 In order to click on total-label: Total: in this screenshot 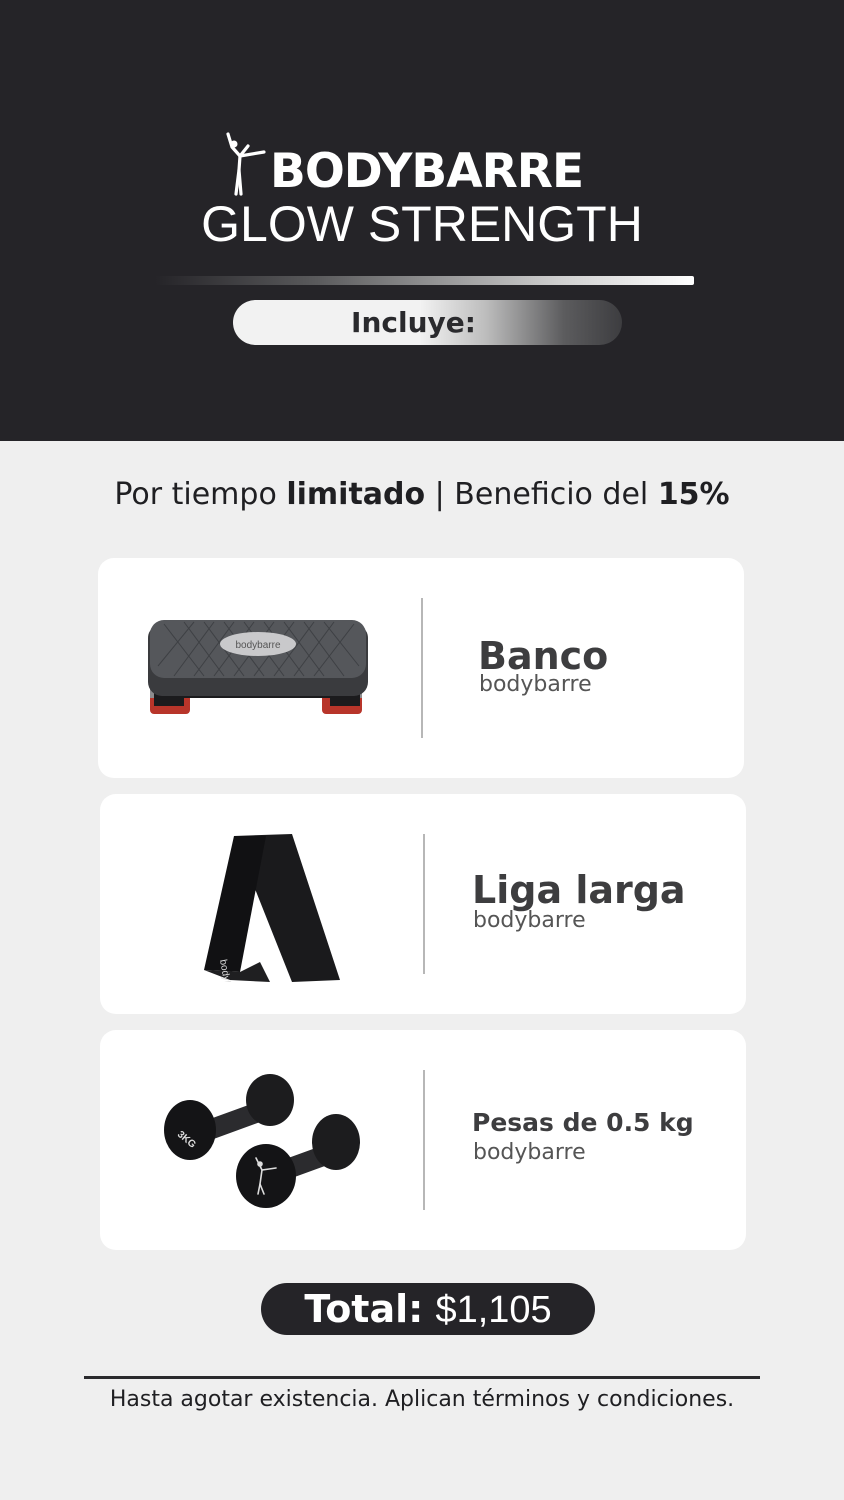, I will do `click(364, 1309)`.